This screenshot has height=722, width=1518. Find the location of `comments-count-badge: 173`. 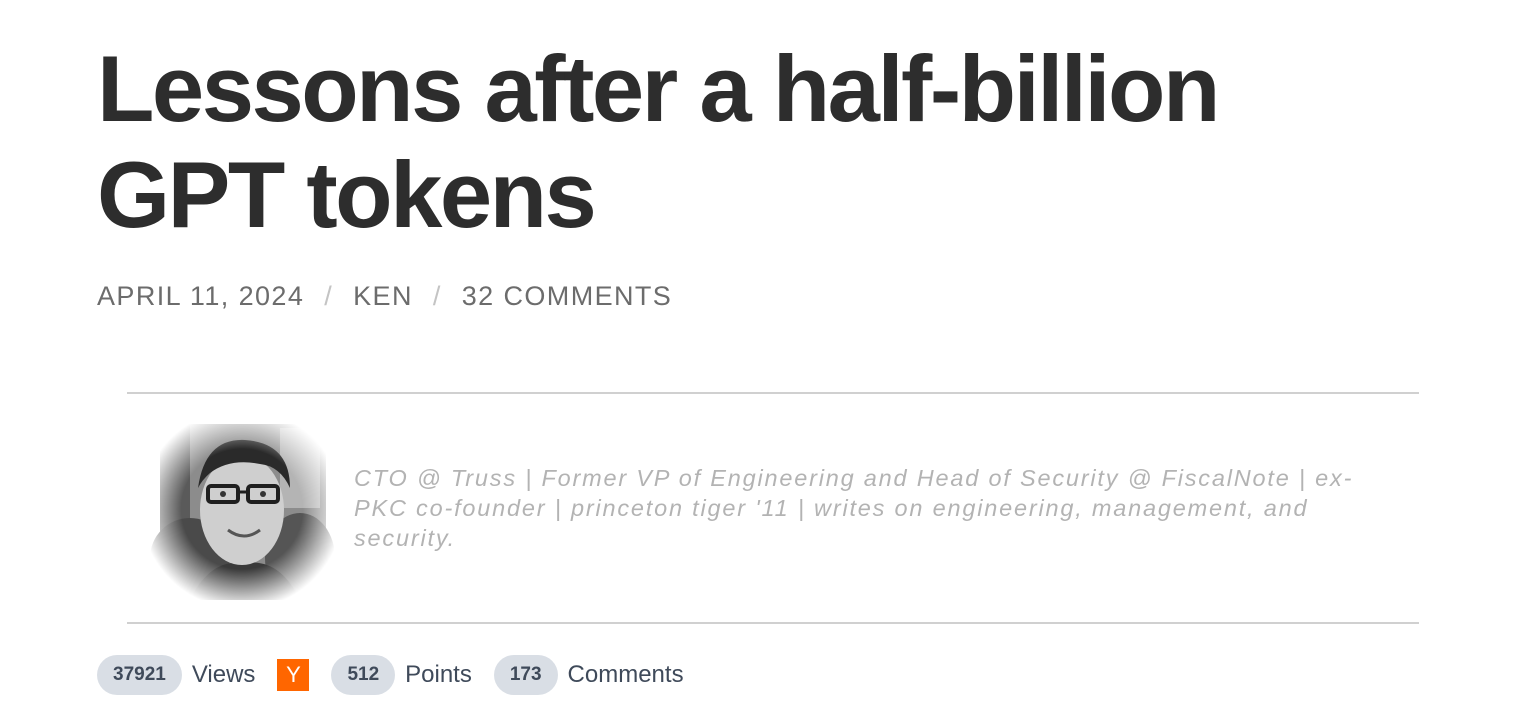

comments-count-badge: 173 is located at coordinates (525, 675).